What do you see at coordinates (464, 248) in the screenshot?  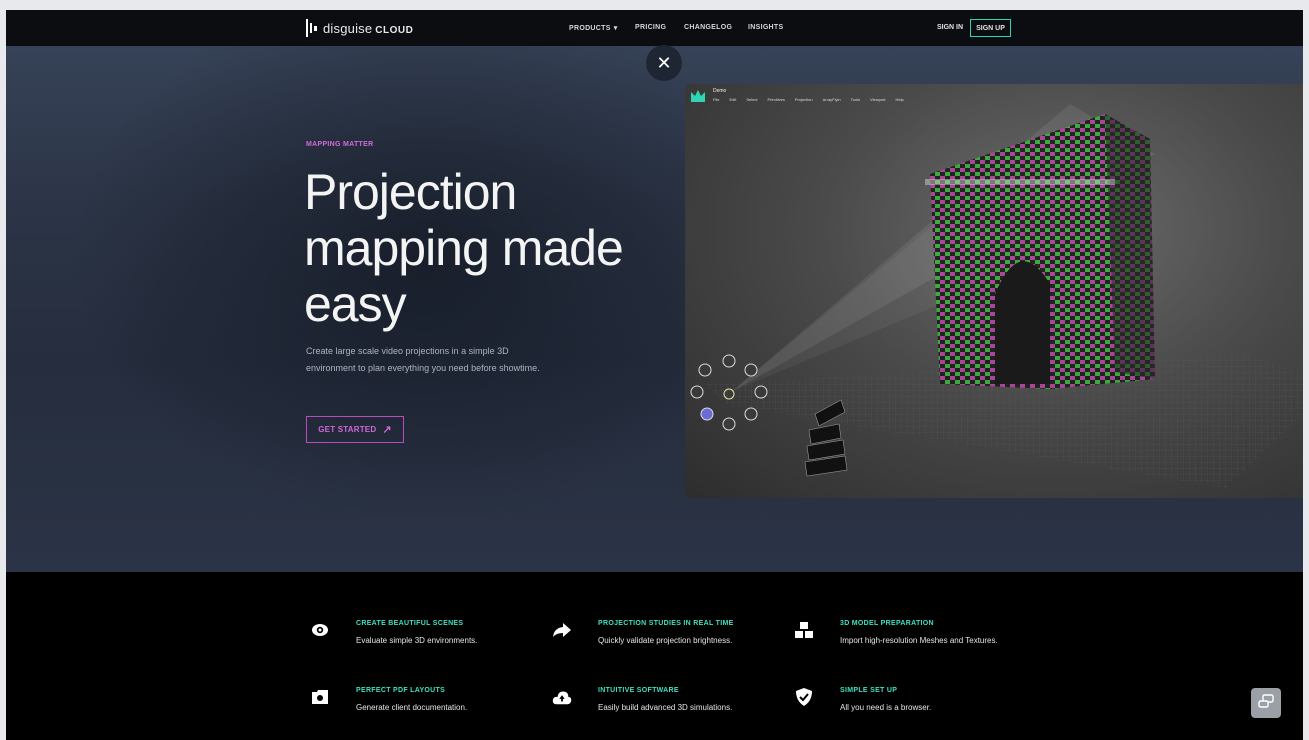 I see `hero-headline: Projection mapping made easy` at bounding box center [464, 248].